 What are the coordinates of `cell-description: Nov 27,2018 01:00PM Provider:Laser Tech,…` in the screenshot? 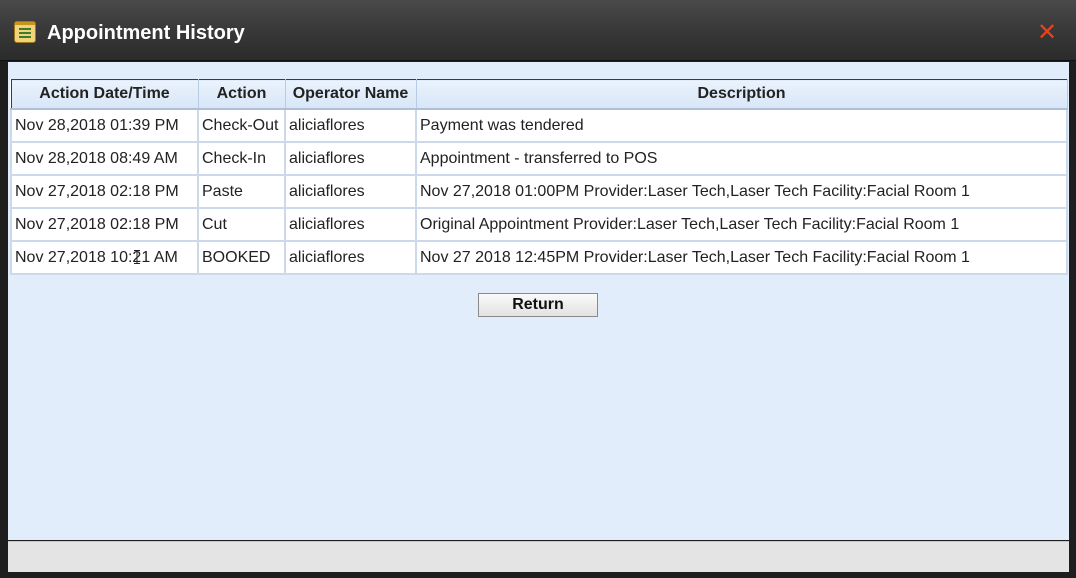 It's located at (741, 191).